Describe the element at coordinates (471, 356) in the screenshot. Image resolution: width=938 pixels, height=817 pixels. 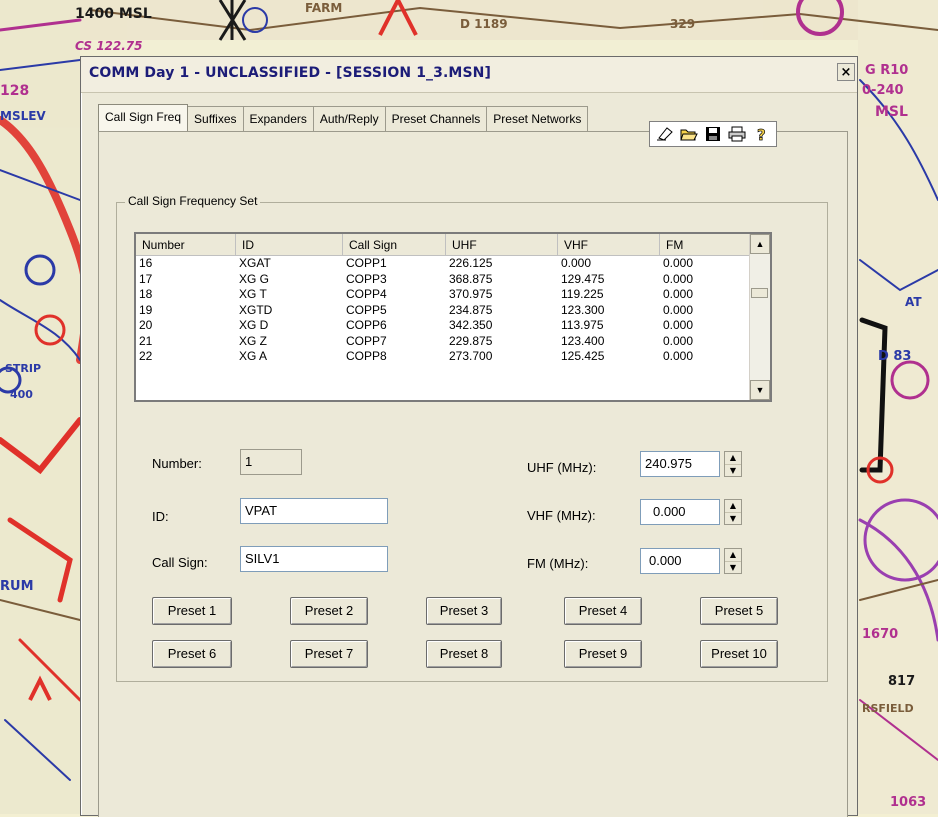
I see `cell-uhf: 273.700` at that location.